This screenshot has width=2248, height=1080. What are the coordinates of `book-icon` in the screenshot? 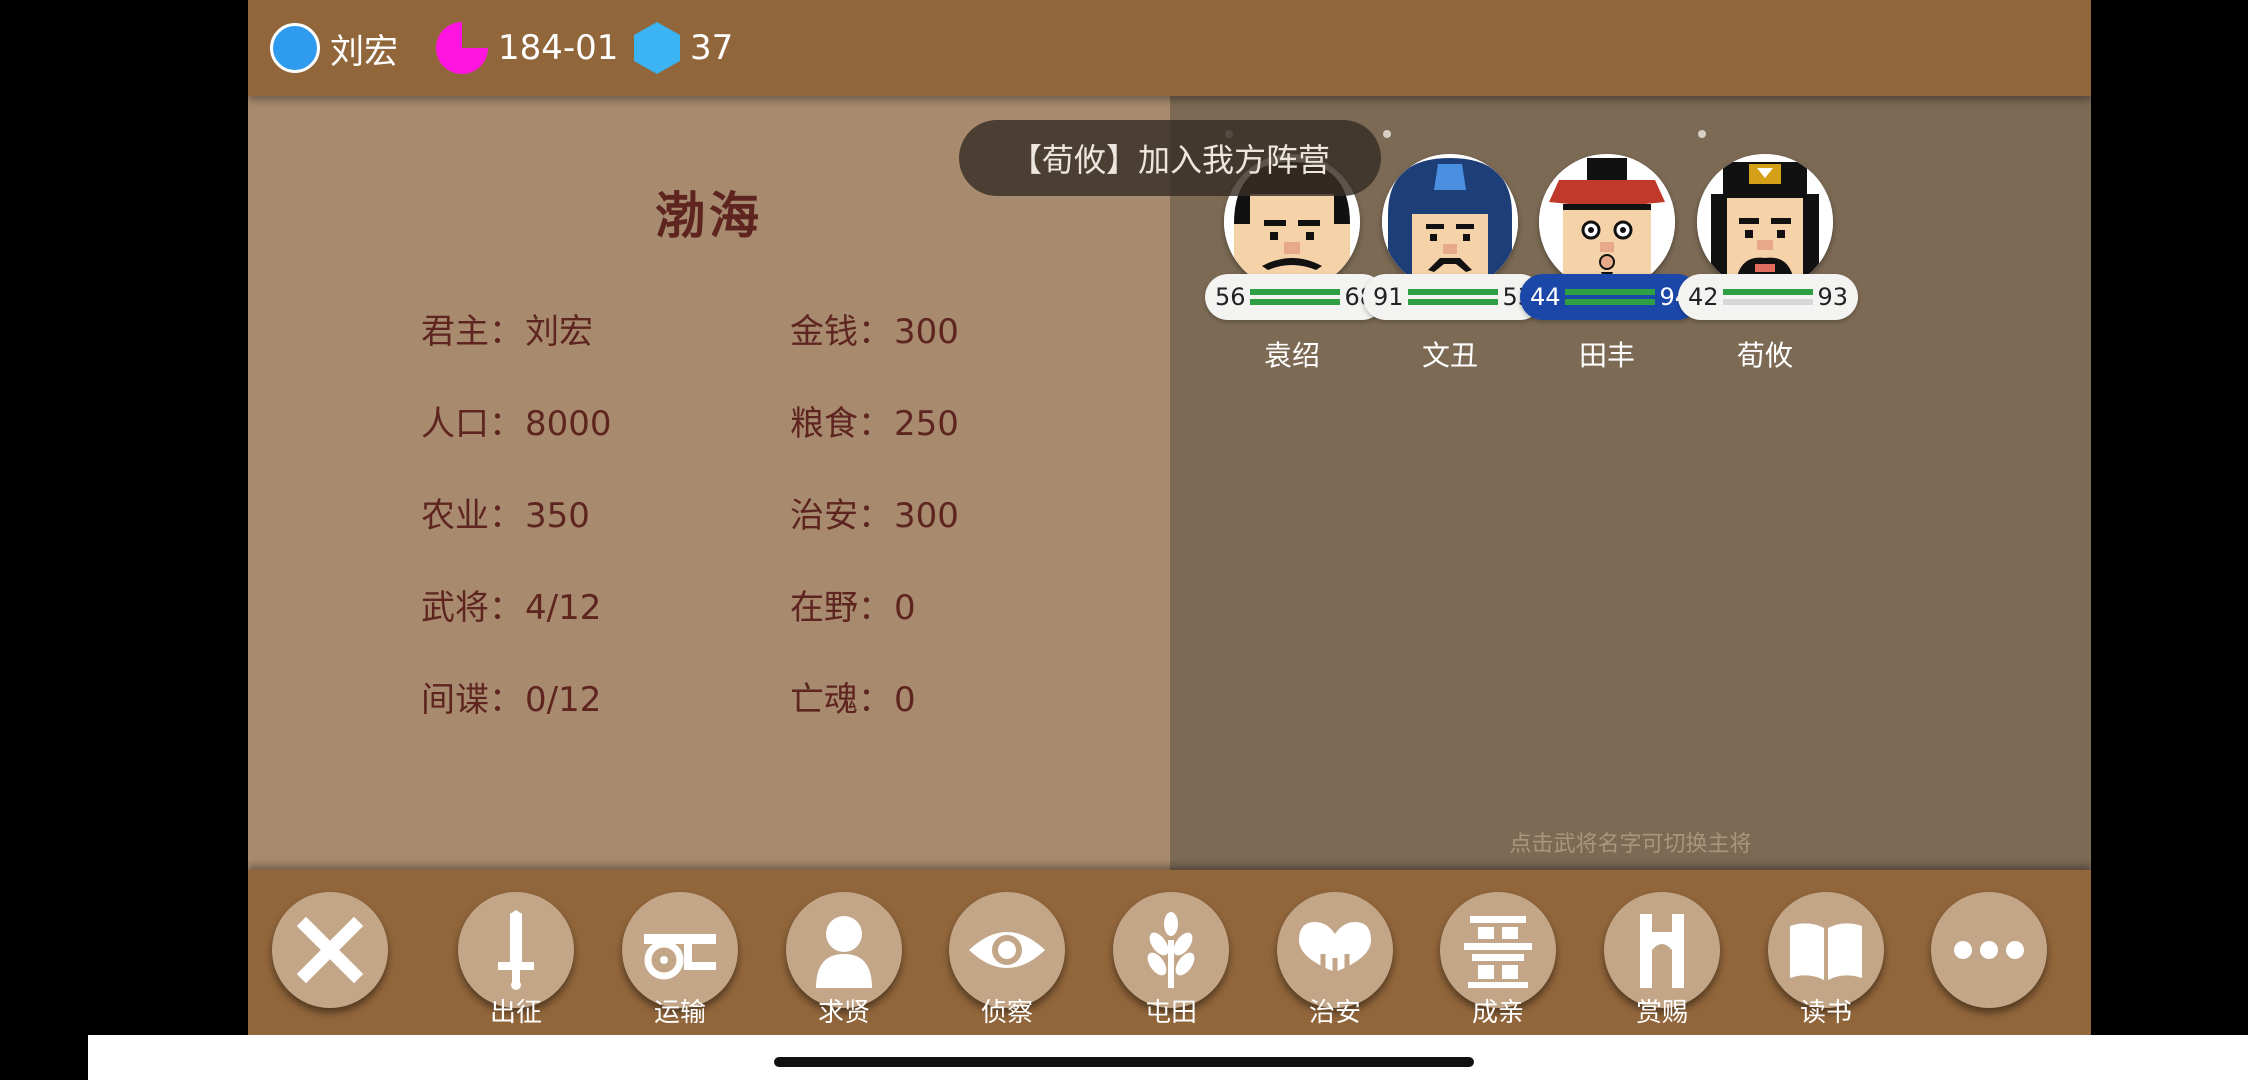 It's located at (1826, 951).